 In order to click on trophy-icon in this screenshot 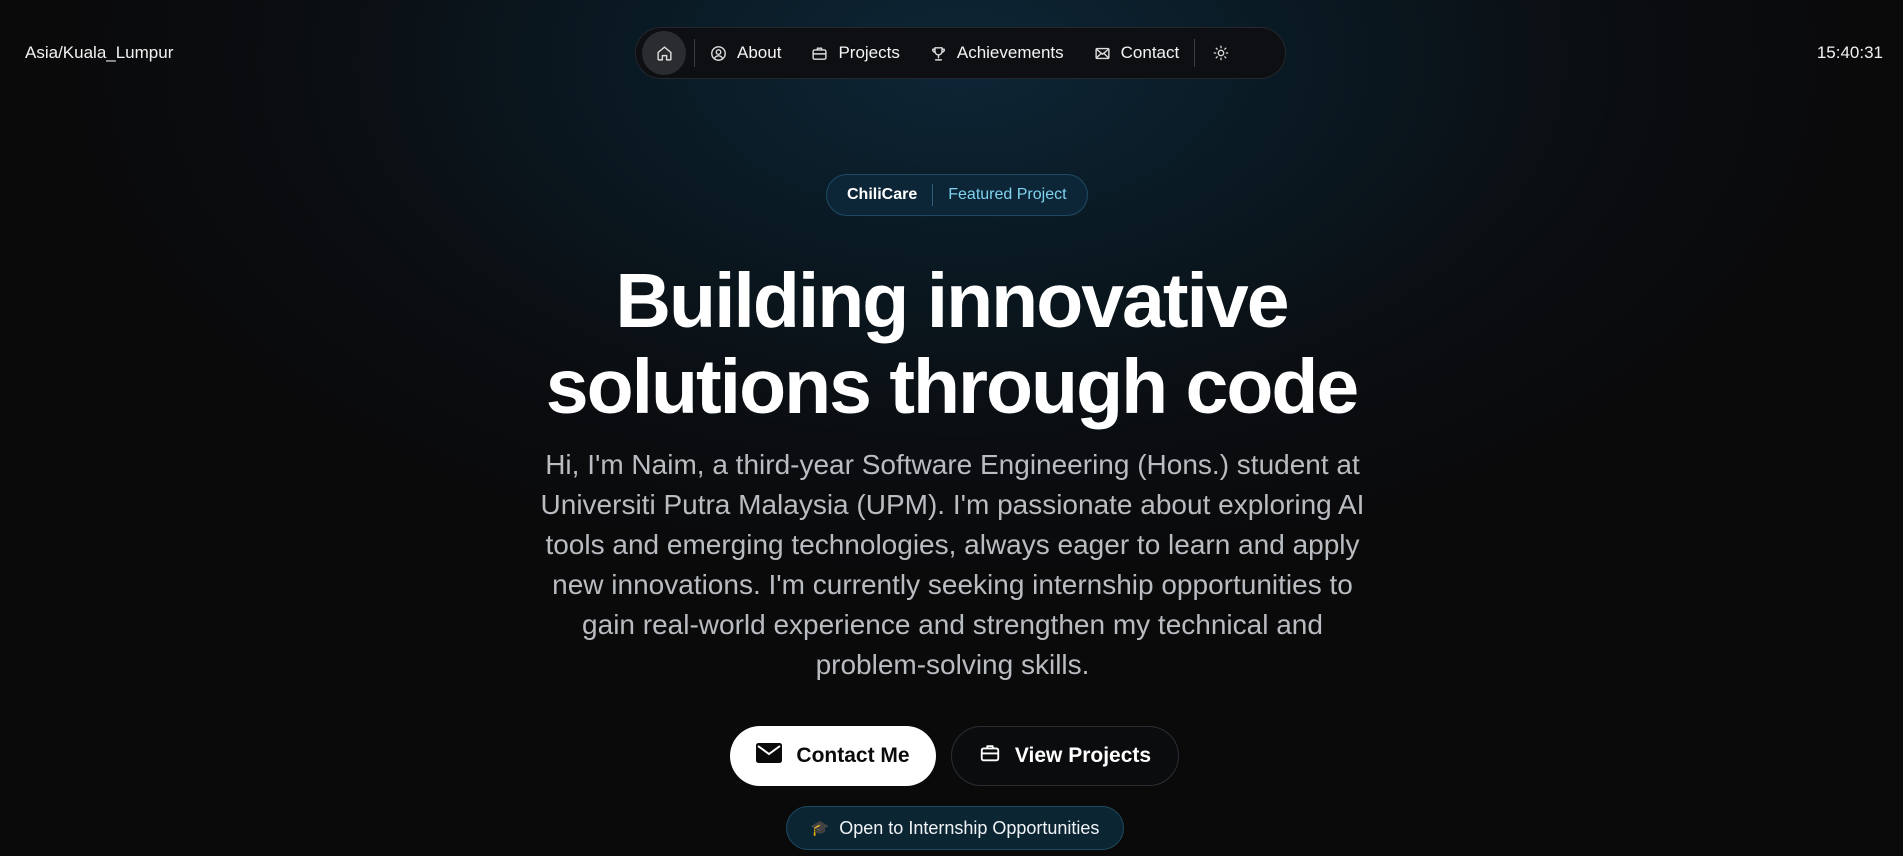, I will do `click(938, 53)`.